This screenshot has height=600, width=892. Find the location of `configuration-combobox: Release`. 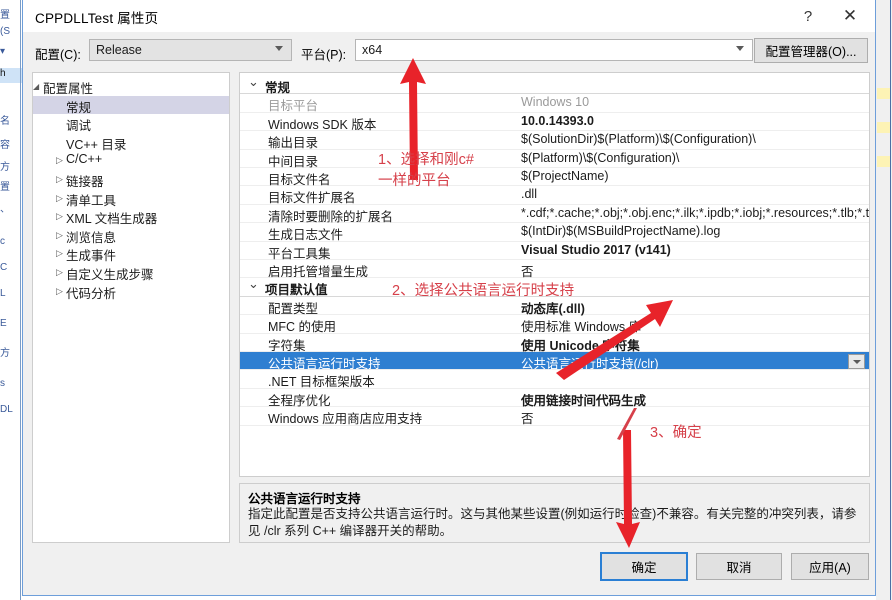

configuration-combobox: Release is located at coordinates (190, 50).